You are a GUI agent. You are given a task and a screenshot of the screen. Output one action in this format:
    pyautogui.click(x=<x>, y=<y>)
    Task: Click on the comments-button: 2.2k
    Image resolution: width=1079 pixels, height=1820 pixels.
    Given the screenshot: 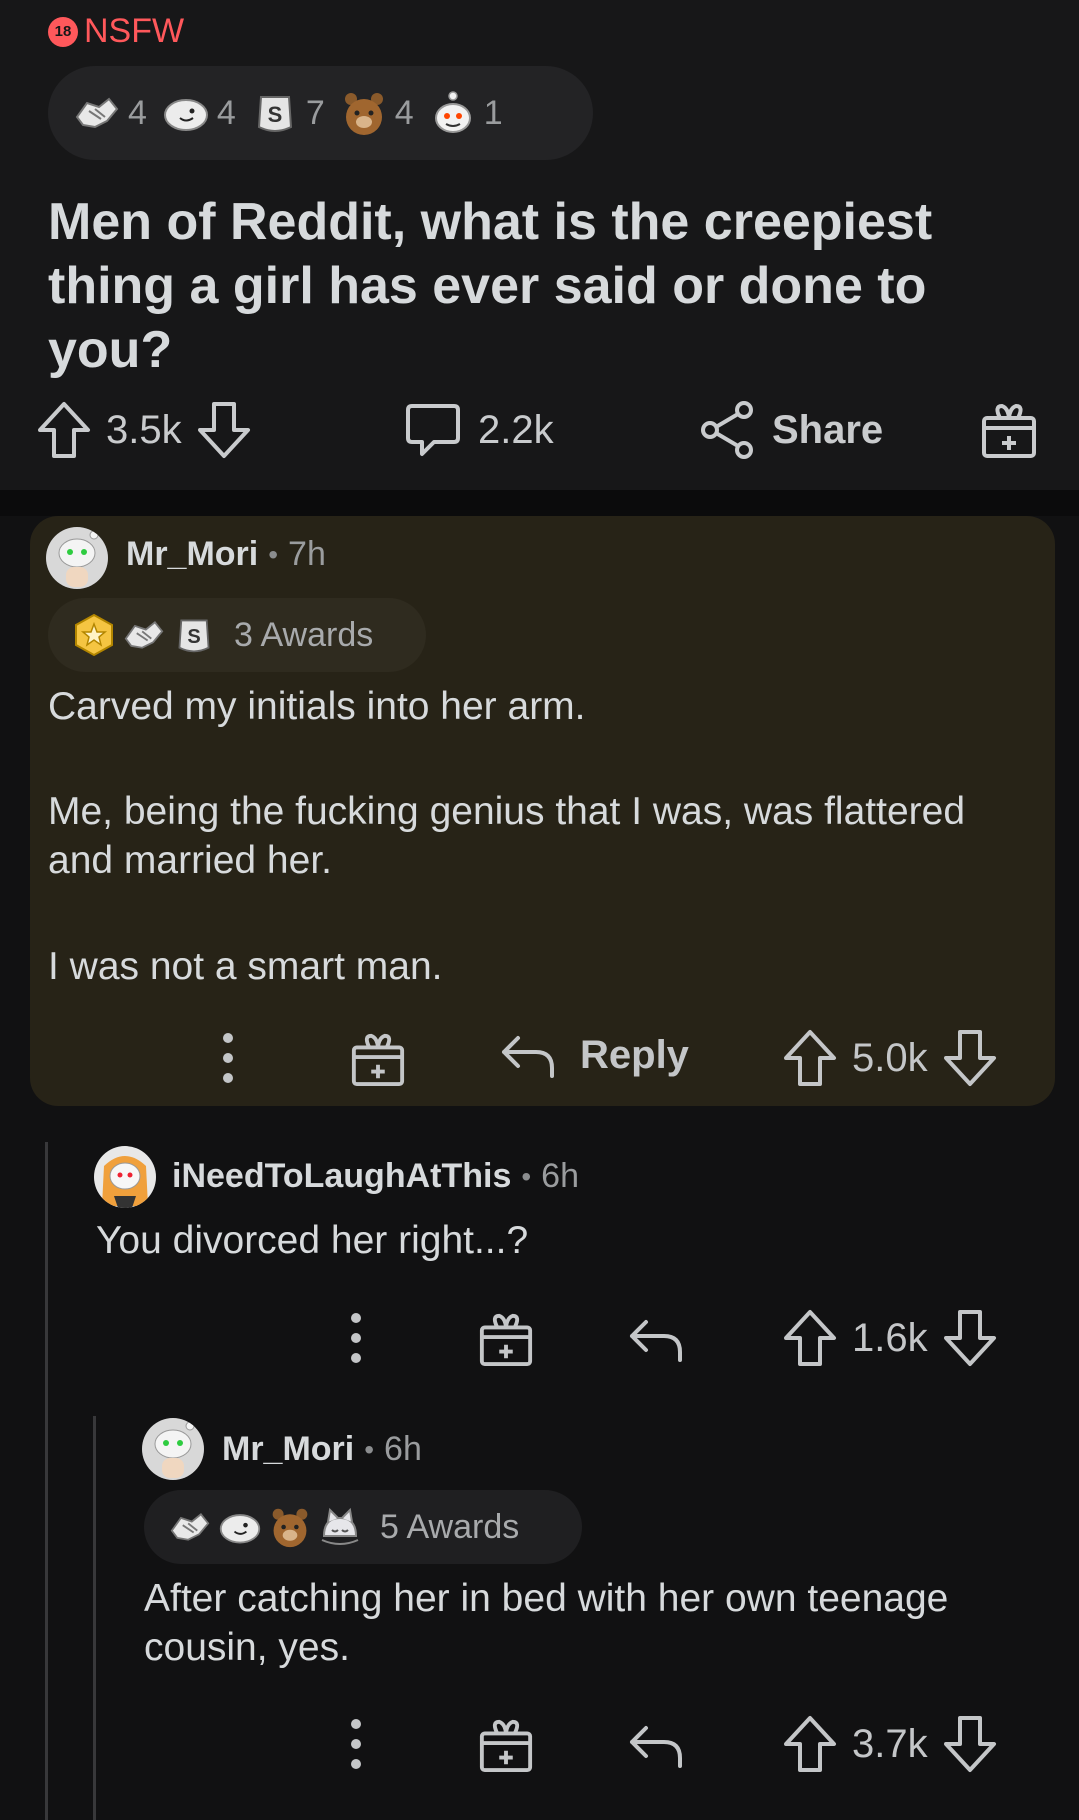 What is the action you would take?
    pyautogui.click(x=479, y=430)
    